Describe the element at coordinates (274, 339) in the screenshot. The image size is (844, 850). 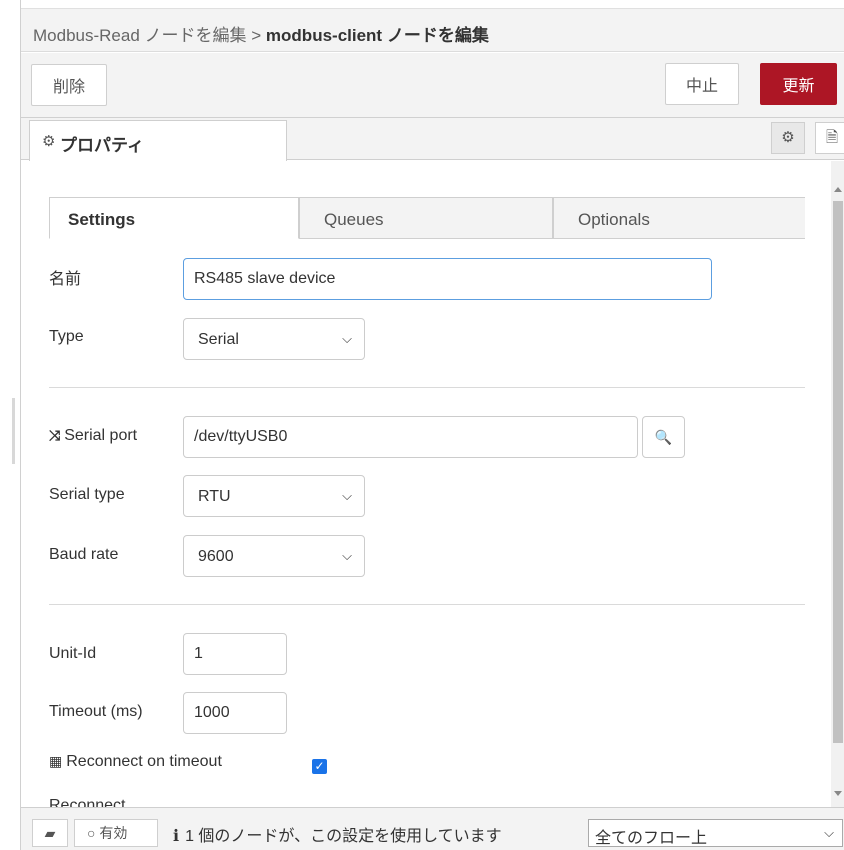
I see `type-select: Serial ⌵` at that location.